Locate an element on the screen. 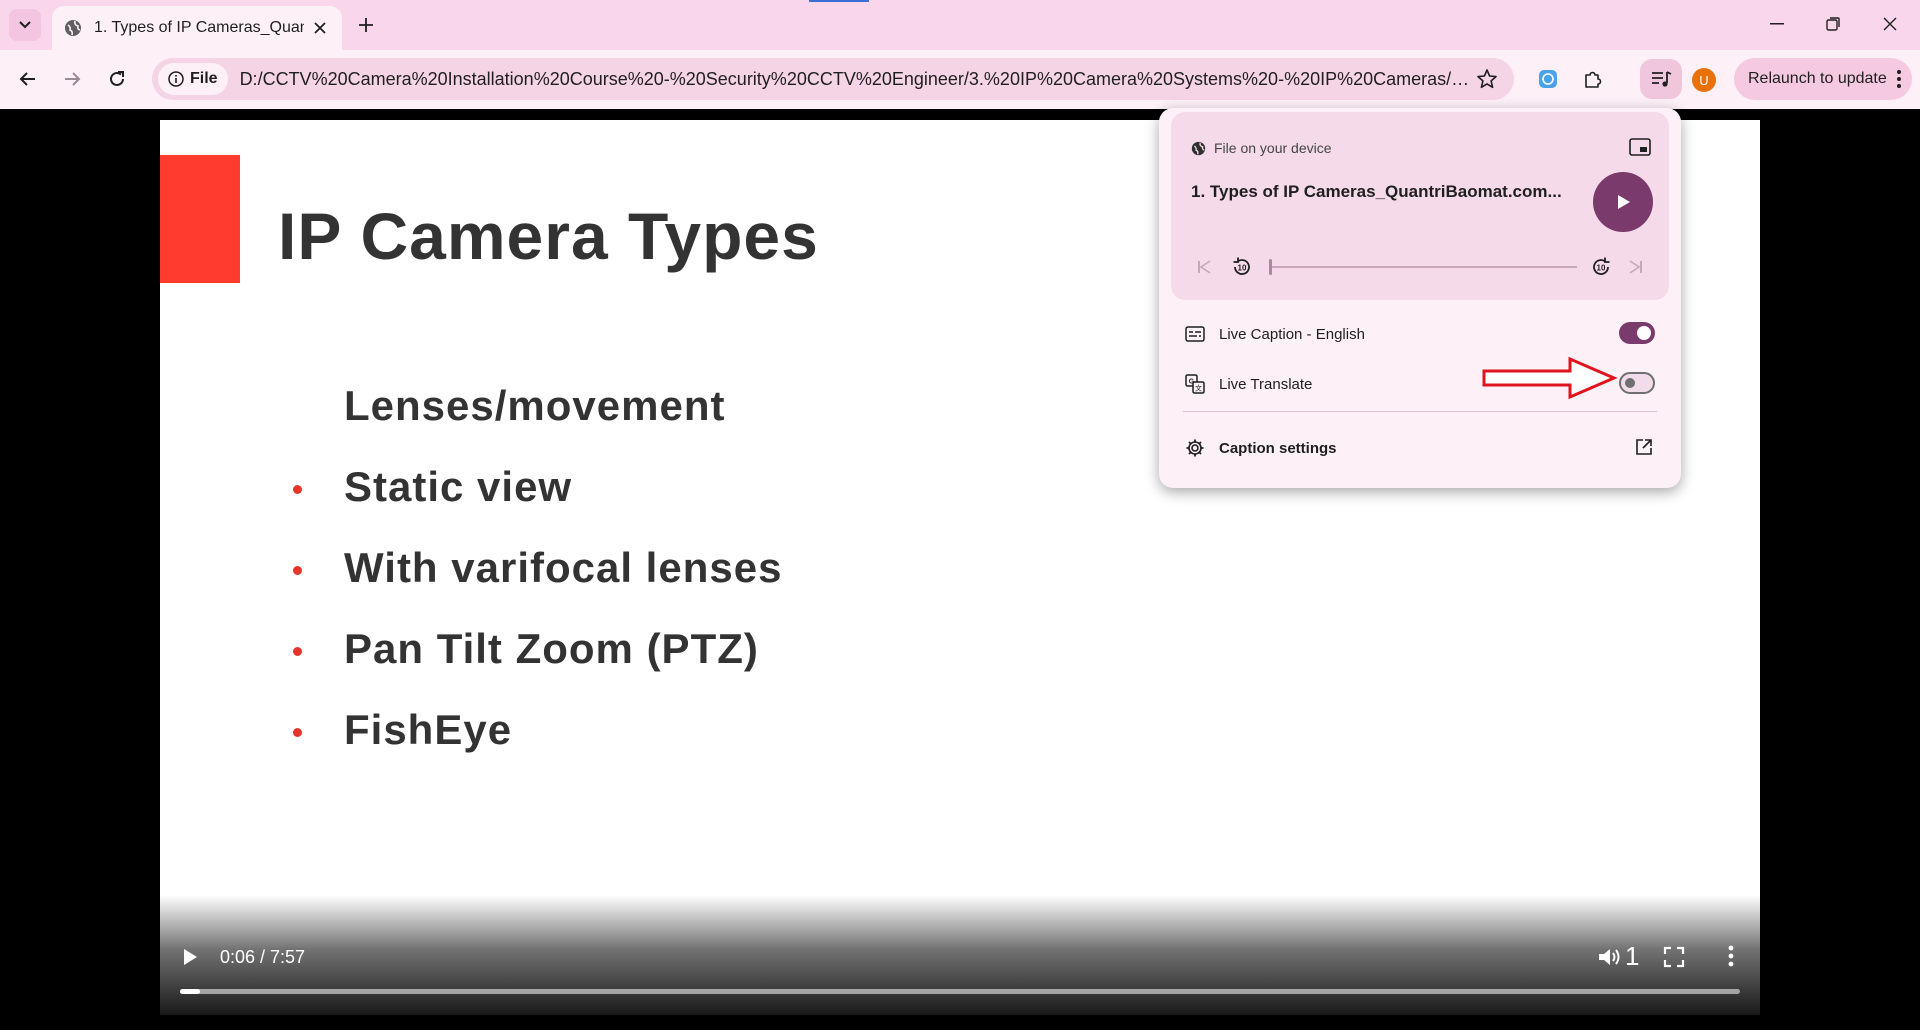  next-track-button is located at coordinates (1636, 267).